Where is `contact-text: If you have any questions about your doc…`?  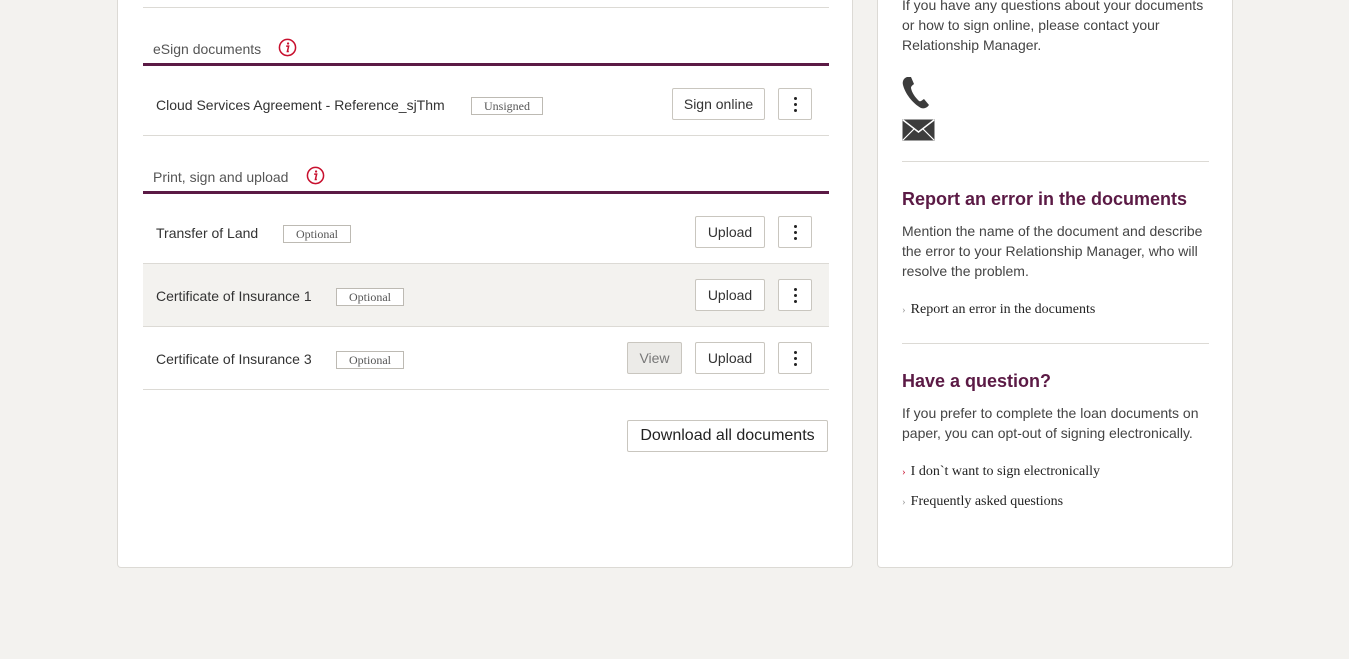 contact-text: If you have any questions about your doc… is located at coordinates (1053, 26).